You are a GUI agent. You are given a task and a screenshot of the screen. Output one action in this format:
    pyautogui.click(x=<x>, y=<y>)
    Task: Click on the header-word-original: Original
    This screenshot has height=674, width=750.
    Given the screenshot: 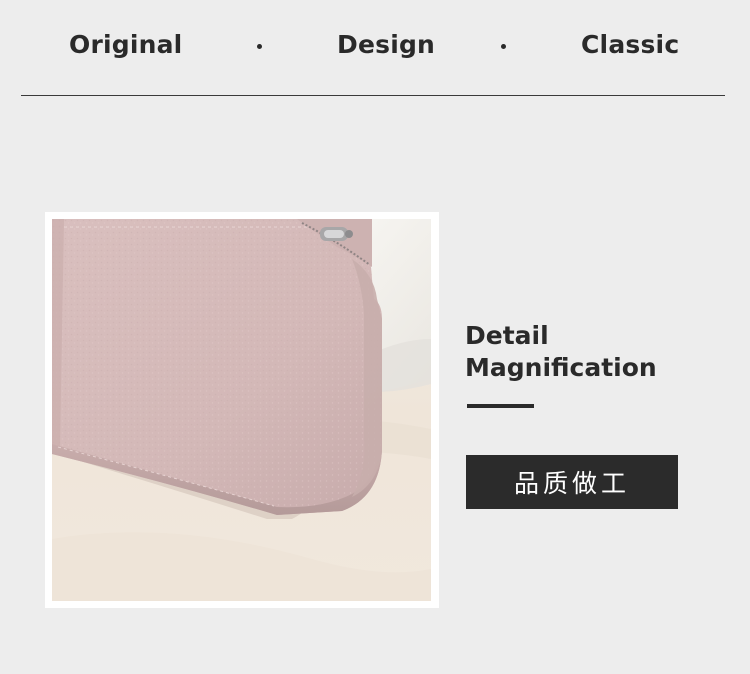 What is the action you would take?
    pyautogui.click(x=126, y=44)
    